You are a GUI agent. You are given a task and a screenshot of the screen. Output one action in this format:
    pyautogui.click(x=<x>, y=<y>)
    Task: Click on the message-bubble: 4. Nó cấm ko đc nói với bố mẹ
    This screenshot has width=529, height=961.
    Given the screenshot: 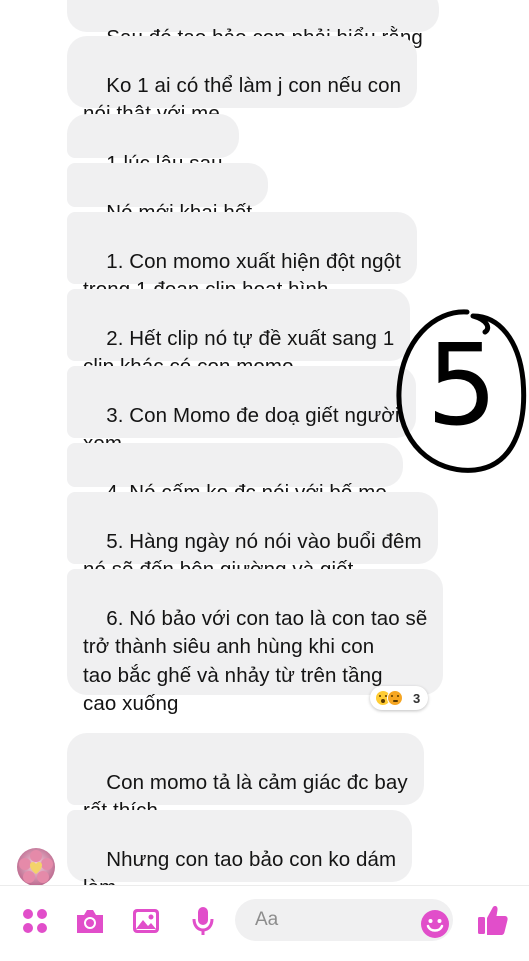 What is the action you would take?
    pyautogui.click(x=235, y=473)
    